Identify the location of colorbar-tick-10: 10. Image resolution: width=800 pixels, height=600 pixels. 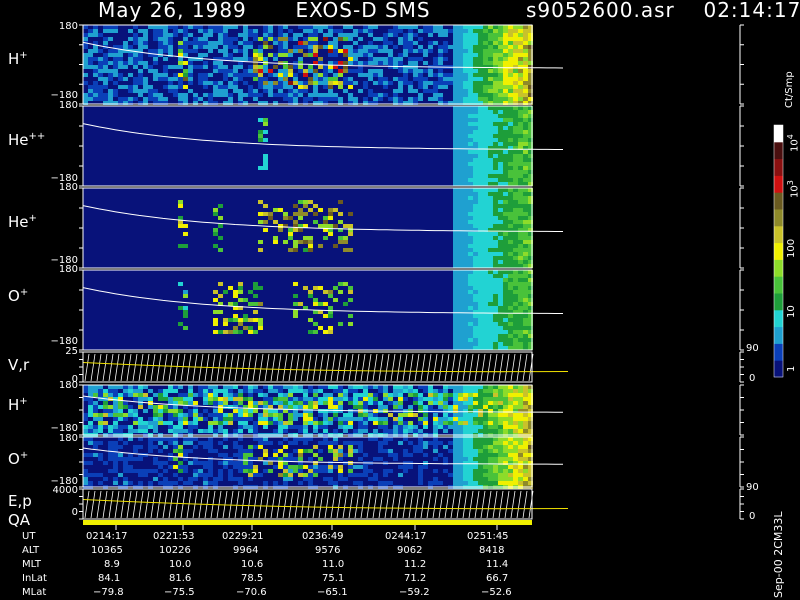
(791, 311).